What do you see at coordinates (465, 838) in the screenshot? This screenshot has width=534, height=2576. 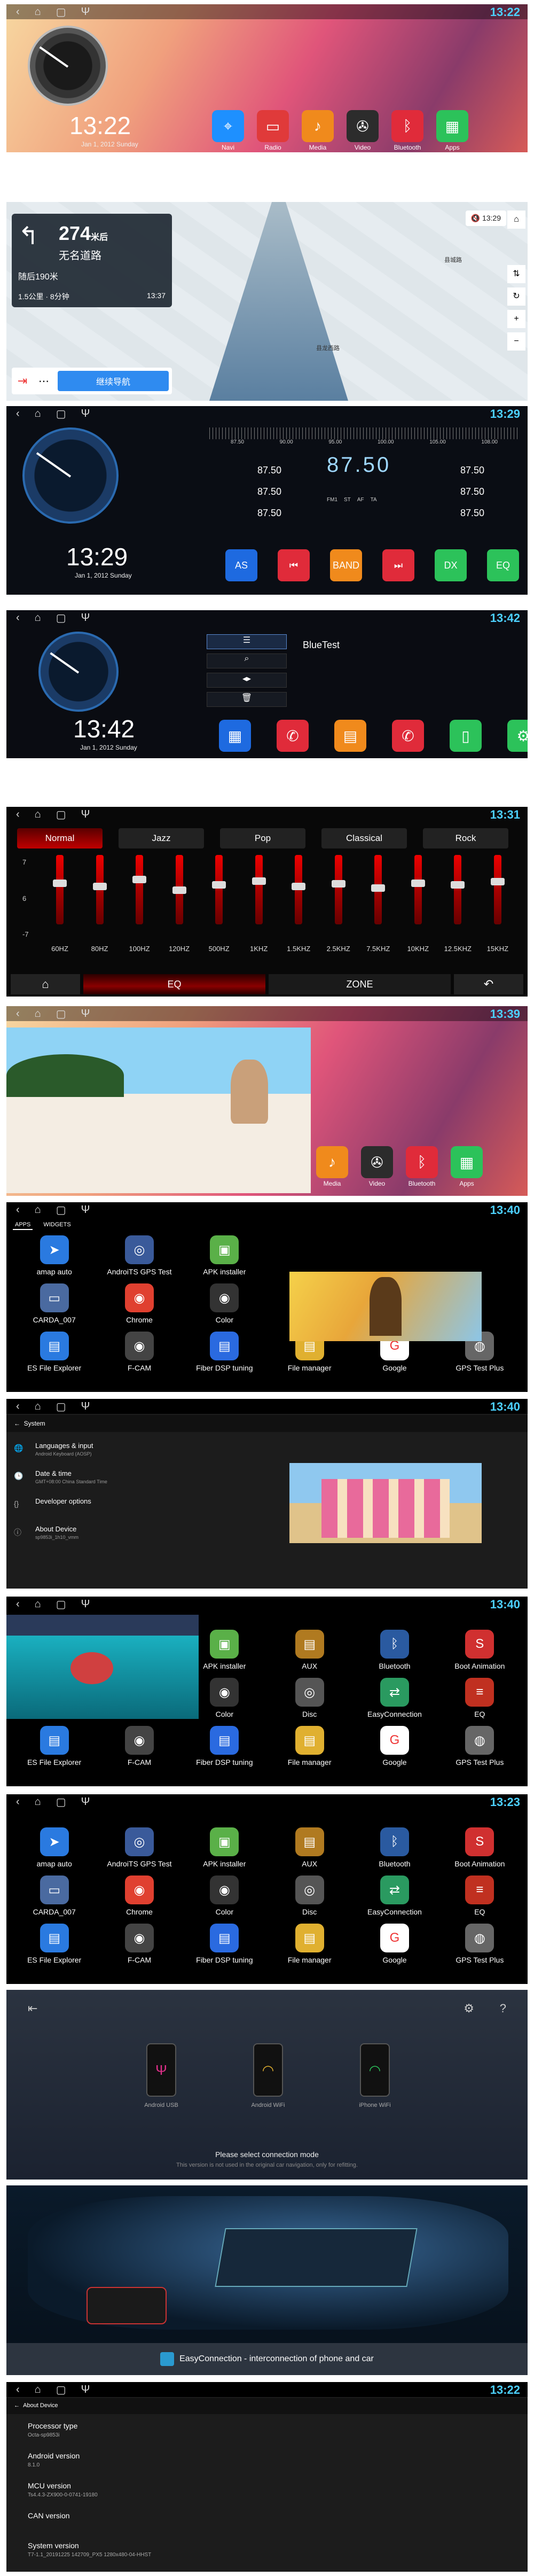 I see `eq-preset-rock: Rock` at bounding box center [465, 838].